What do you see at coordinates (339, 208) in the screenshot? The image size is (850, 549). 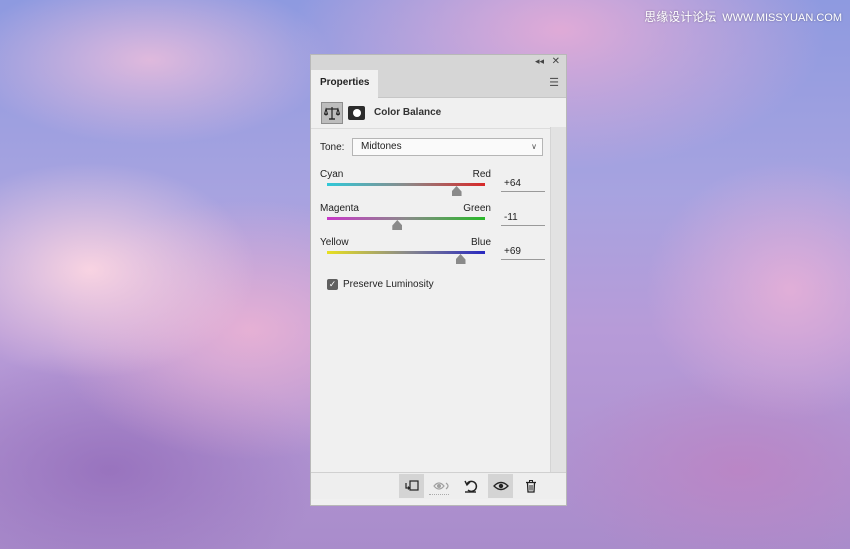 I see `slider-left-label: Magenta` at bounding box center [339, 208].